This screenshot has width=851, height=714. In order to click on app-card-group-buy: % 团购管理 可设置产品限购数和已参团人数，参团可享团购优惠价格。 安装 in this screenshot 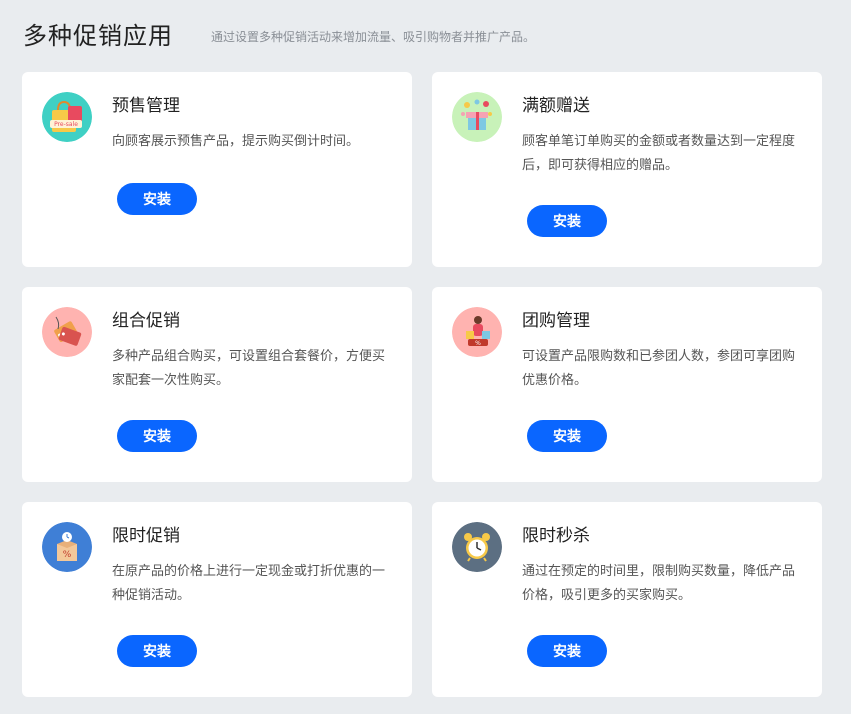, I will do `click(627, 384)`.